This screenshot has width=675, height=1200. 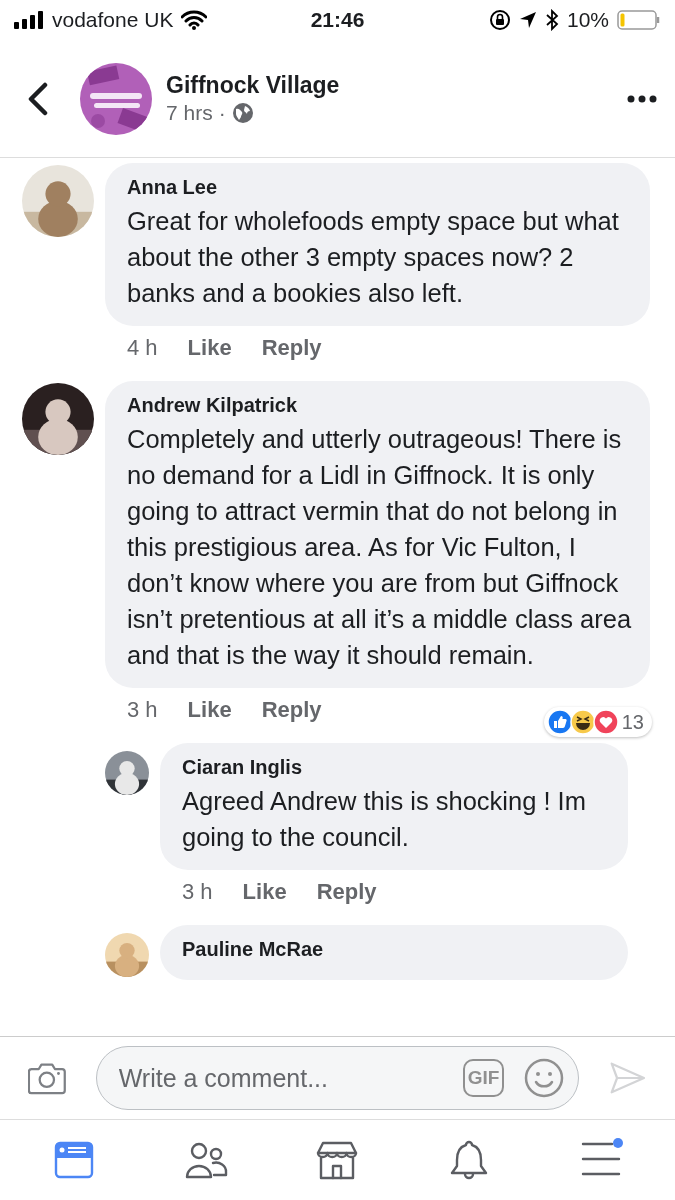 I want to click on comment-text: Great for wholefoods empty space but what about the other 3 empty spaces now? 2 banks and a bookies also left., so click(x=373, y=257).